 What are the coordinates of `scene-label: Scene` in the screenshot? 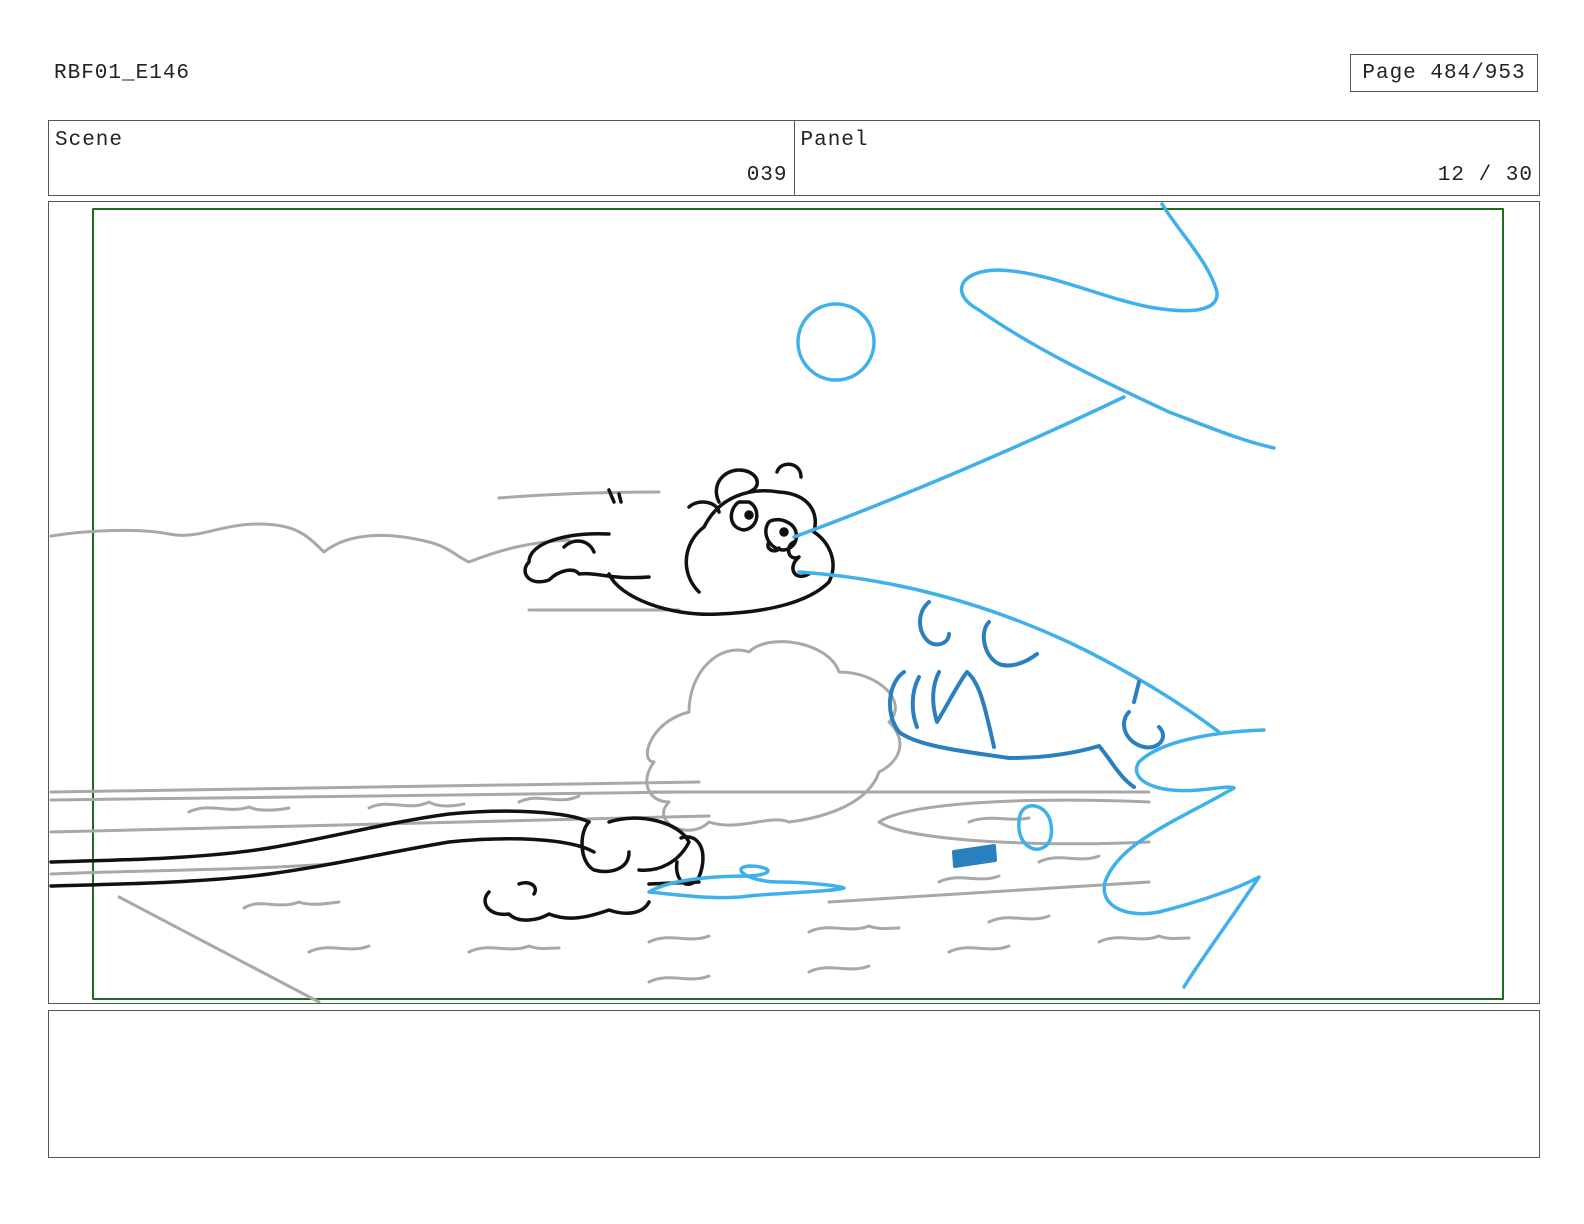 It's located at (89, 140).